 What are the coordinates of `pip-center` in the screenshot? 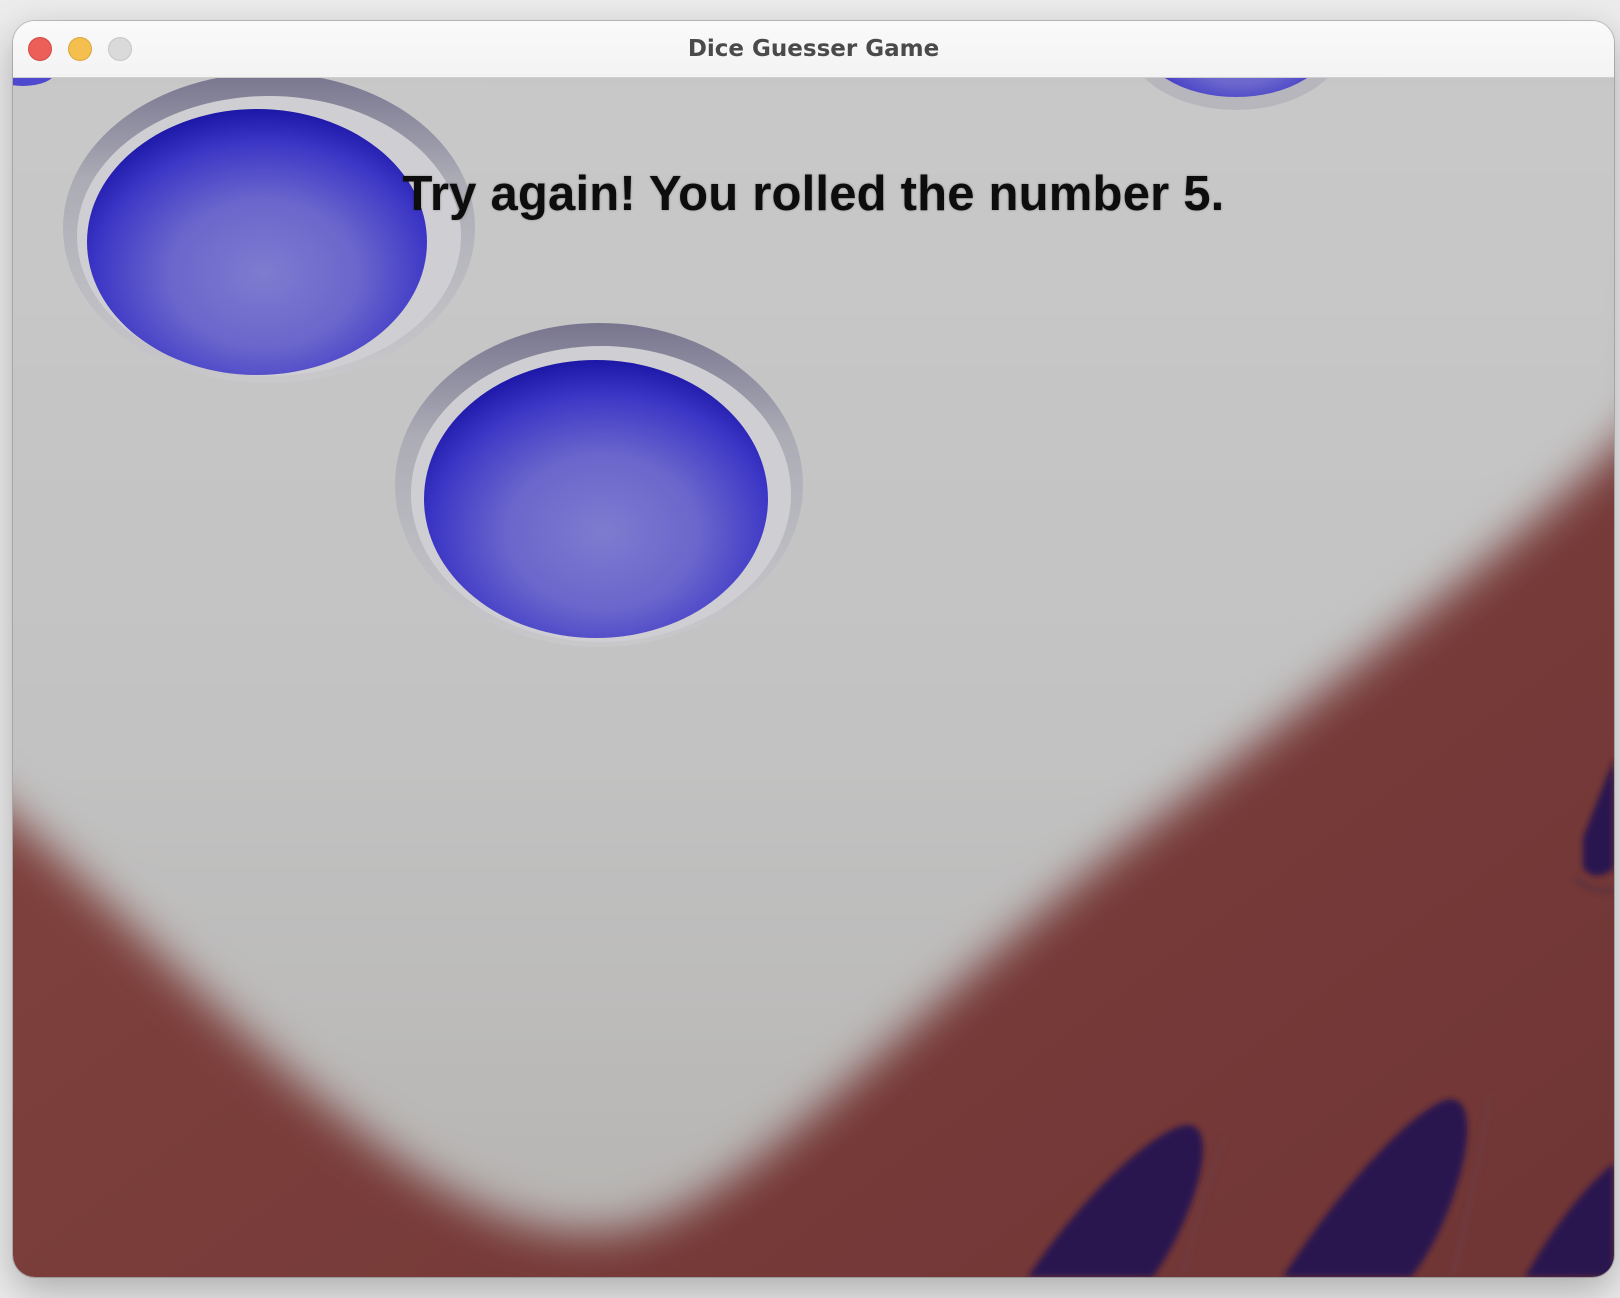 It's located at (599, 485).